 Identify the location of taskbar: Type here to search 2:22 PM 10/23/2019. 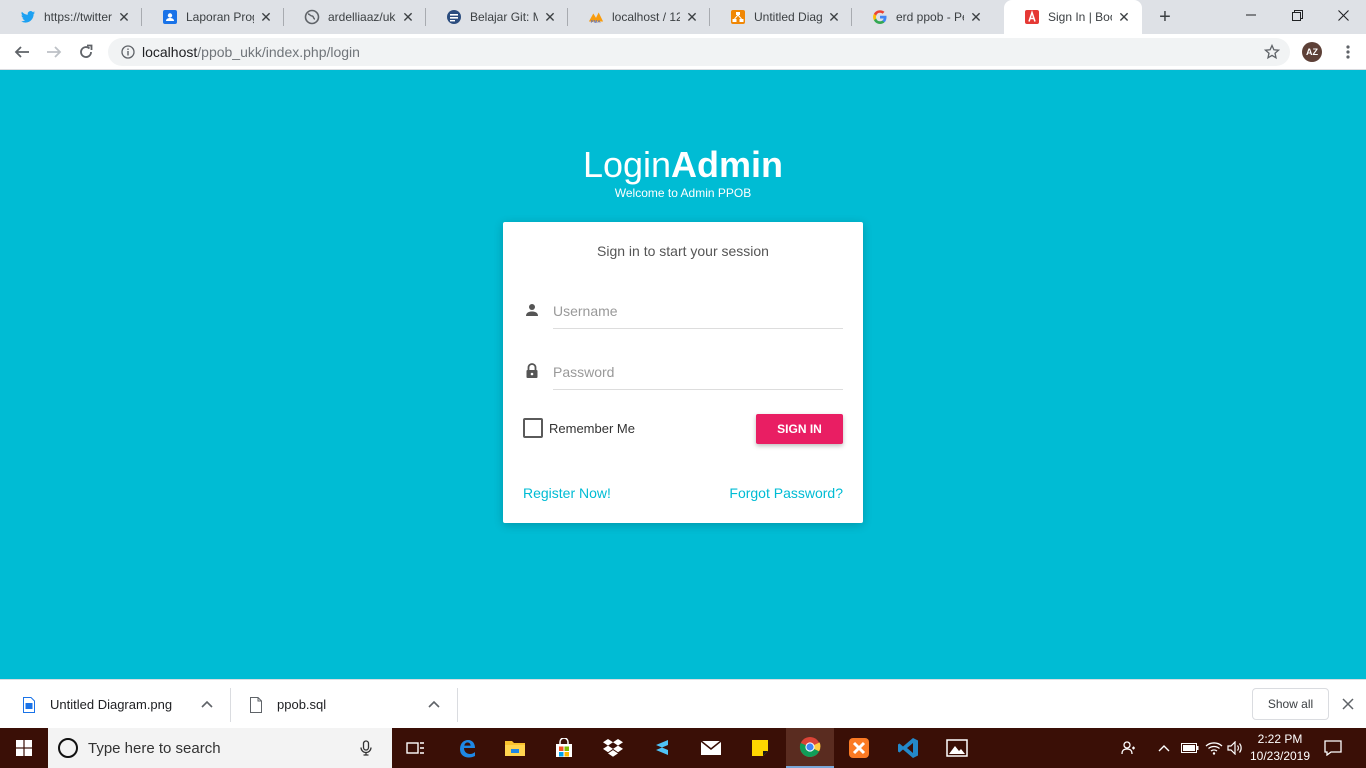
(683, 748).